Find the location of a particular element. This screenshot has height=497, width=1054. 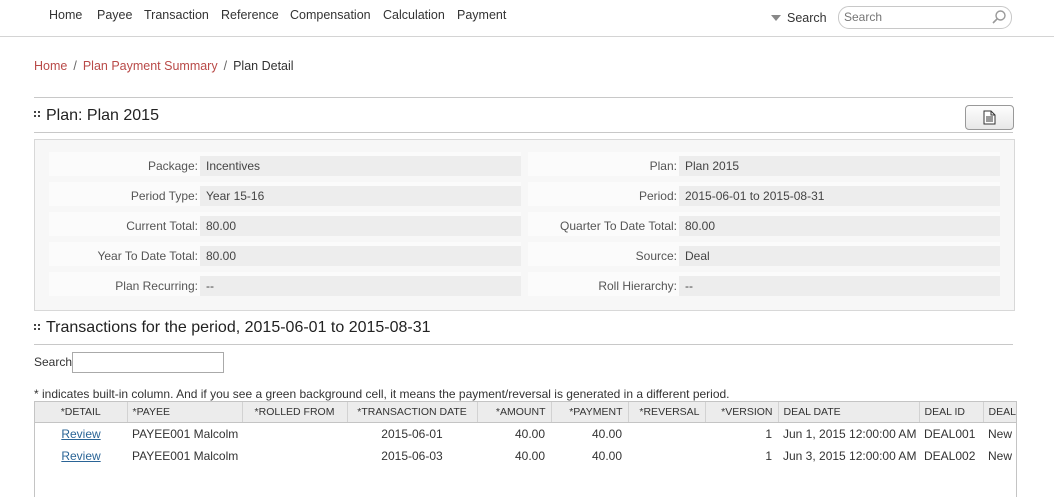

field-value: Year 15-16 is located at coordinates (360, 196).